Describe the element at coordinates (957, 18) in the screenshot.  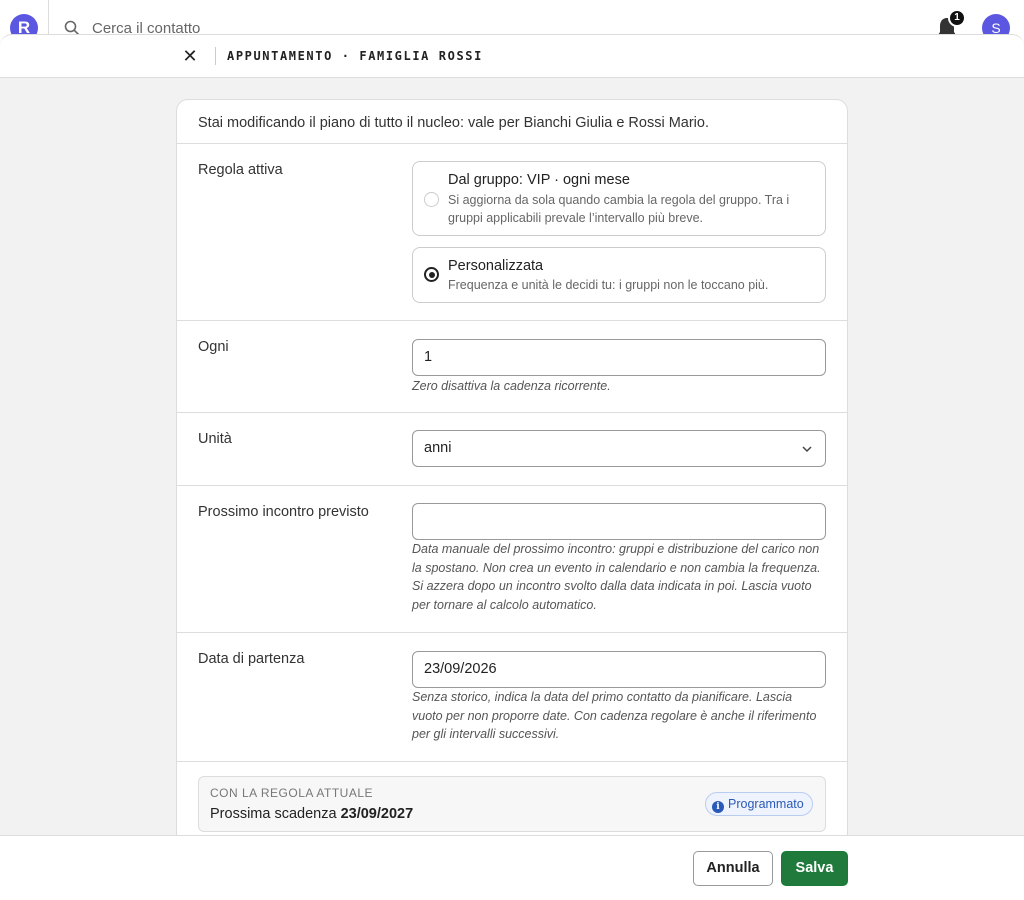
I see `notification-badge: 1` at that location.